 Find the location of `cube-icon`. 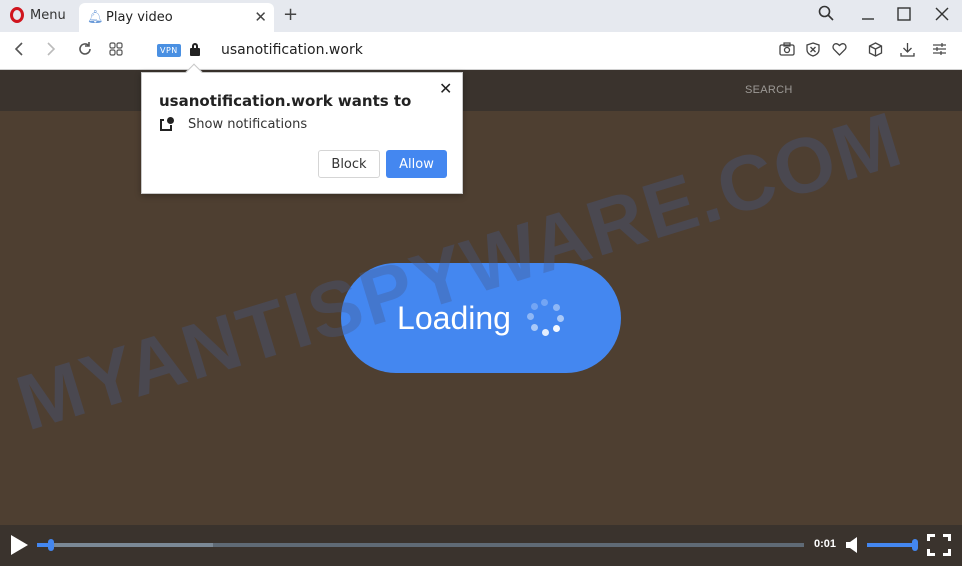

cube-icon is located at coordinates (875, 51).